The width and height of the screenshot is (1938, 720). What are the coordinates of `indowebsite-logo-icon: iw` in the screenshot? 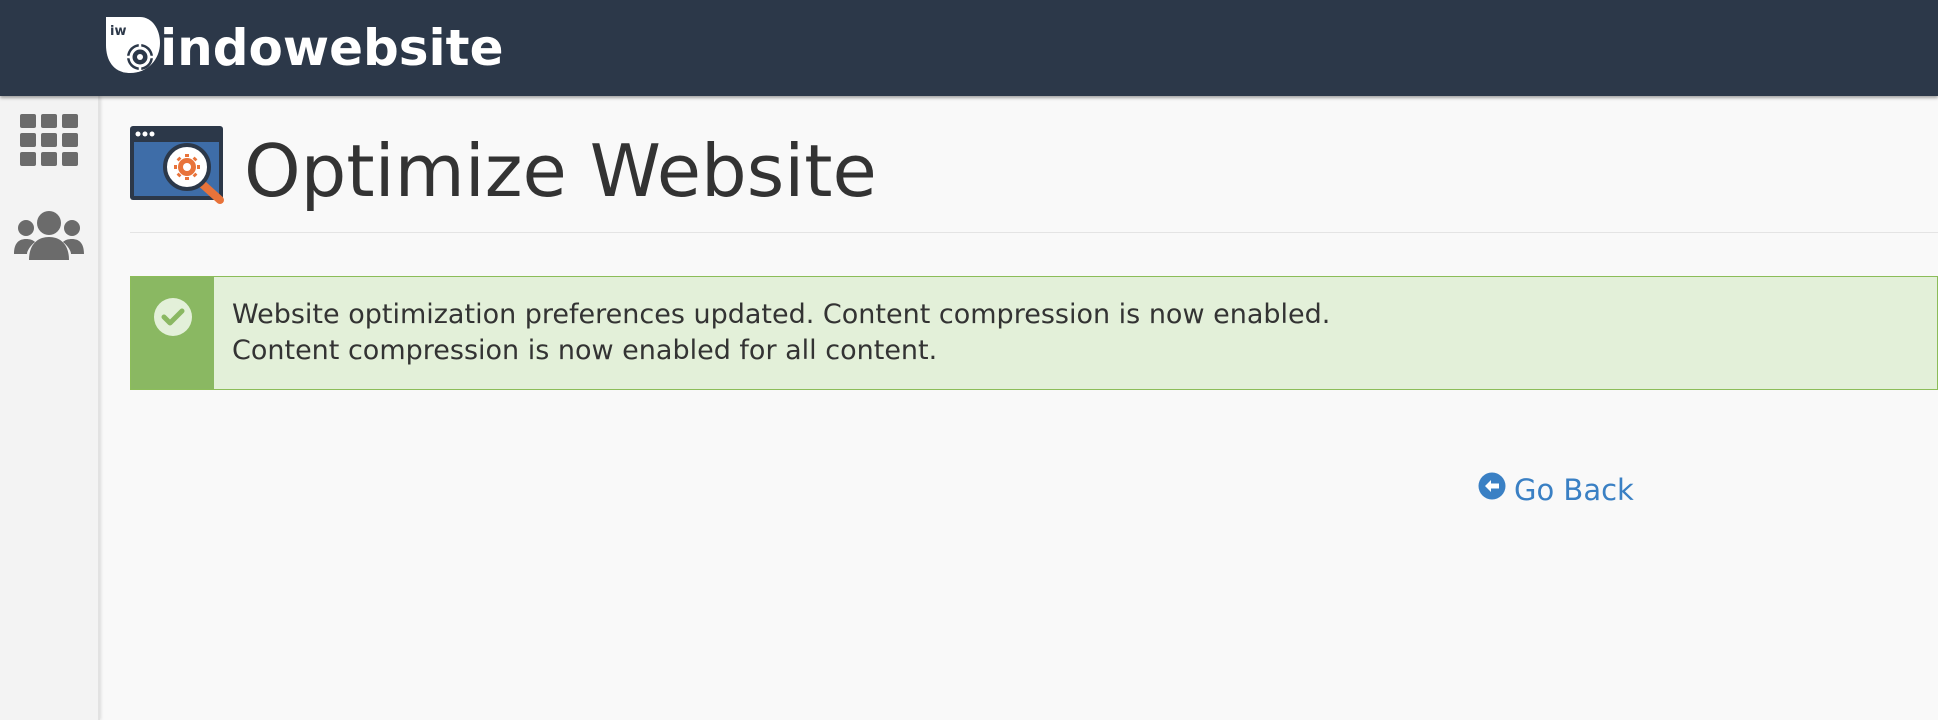 It's located at (133, 46).